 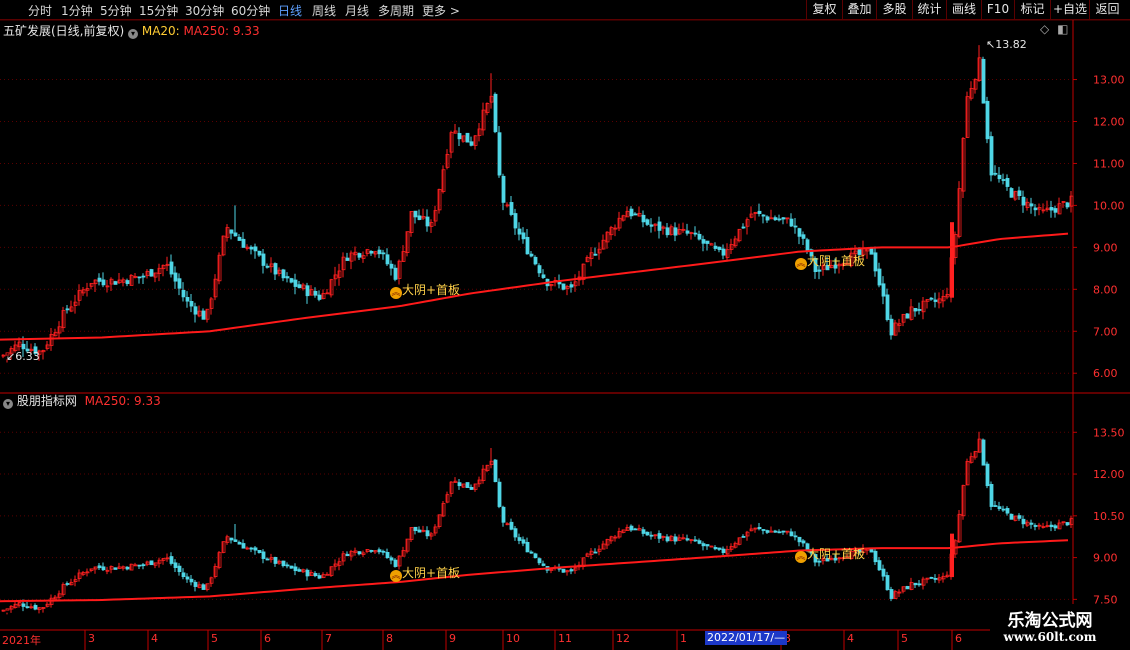 What do you see at coordinates (158, 10) in the screenshot?
I see `tab-15min: 15分钟` at bounding box center [158, 10].